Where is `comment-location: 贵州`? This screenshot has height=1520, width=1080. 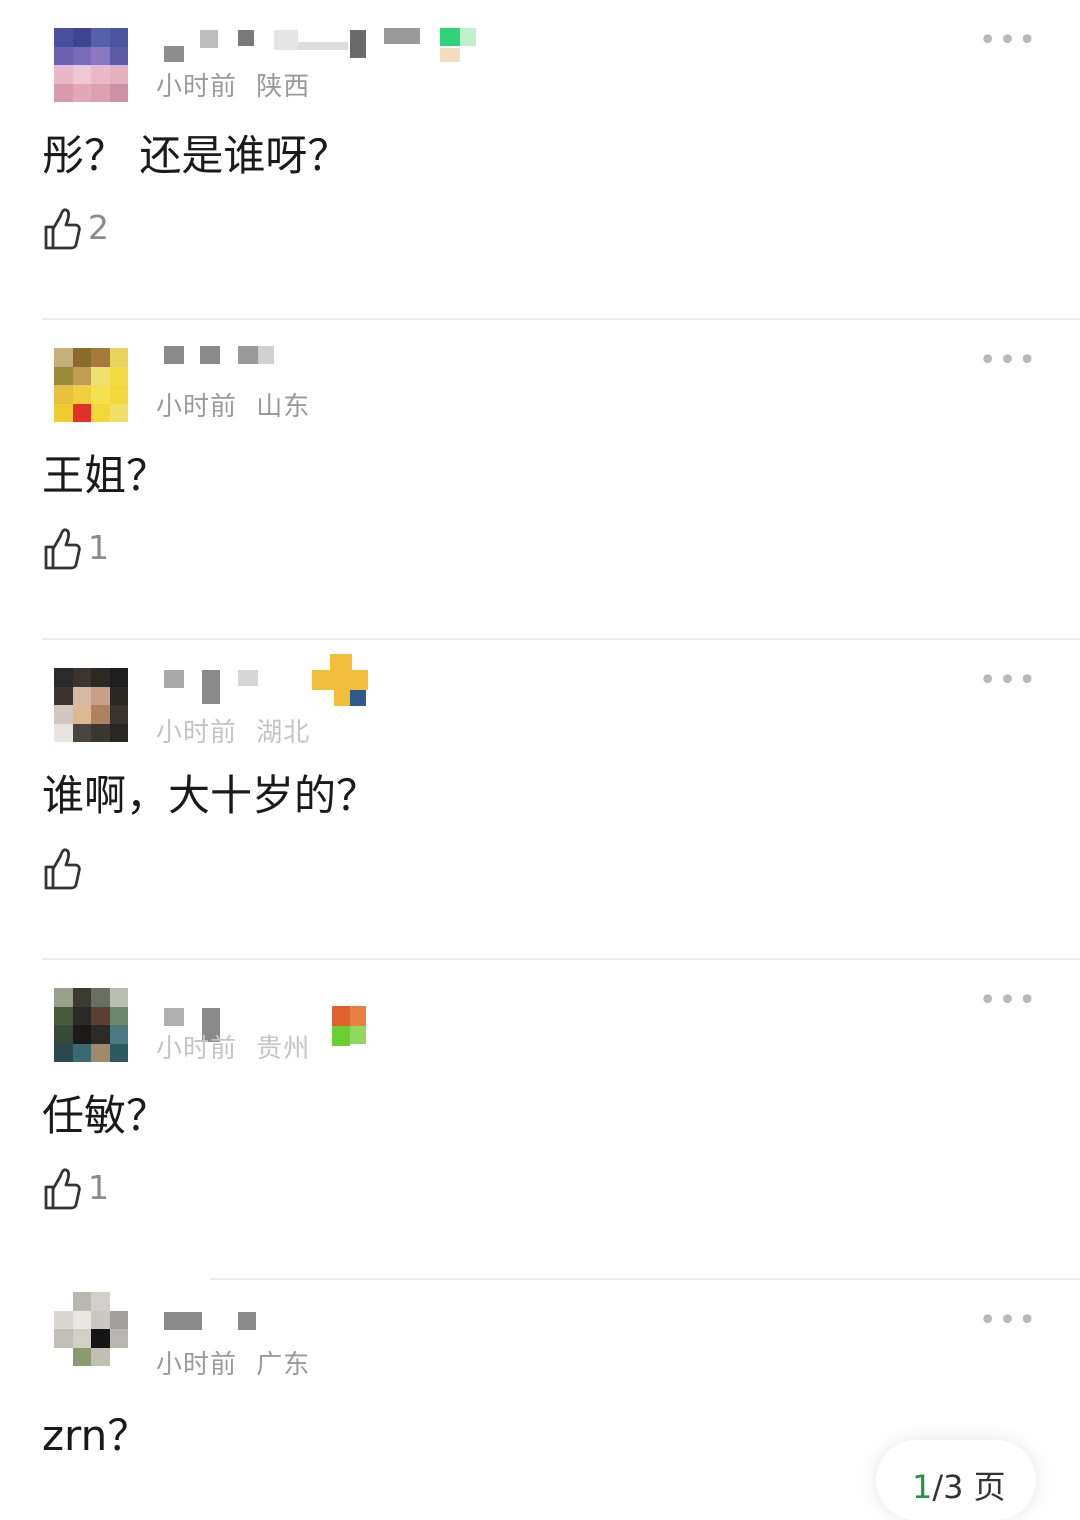 comment-location: 贵州 is located at coordinates (283, 1049).